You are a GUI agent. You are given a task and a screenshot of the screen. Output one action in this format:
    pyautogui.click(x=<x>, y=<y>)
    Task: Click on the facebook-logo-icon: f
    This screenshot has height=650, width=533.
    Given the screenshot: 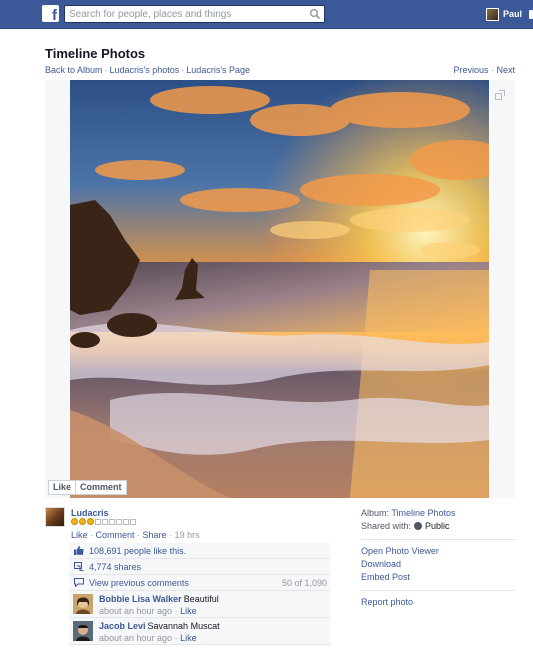 What is the action you would take?
    pyautogui.click(x=50, y=14)
    